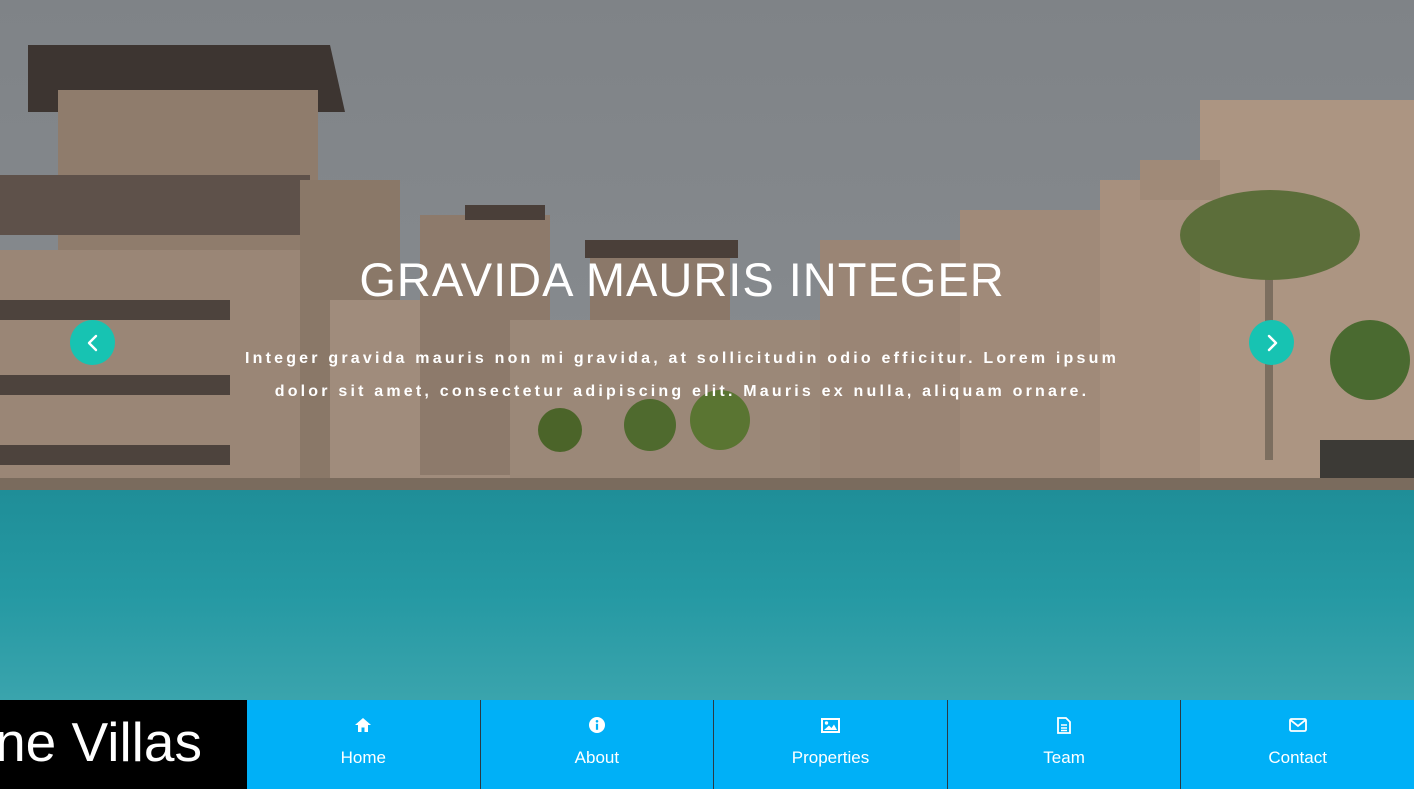 The height and width of the screenshot is (794, 1414). I want to click on image-icon, so click(830, 725).